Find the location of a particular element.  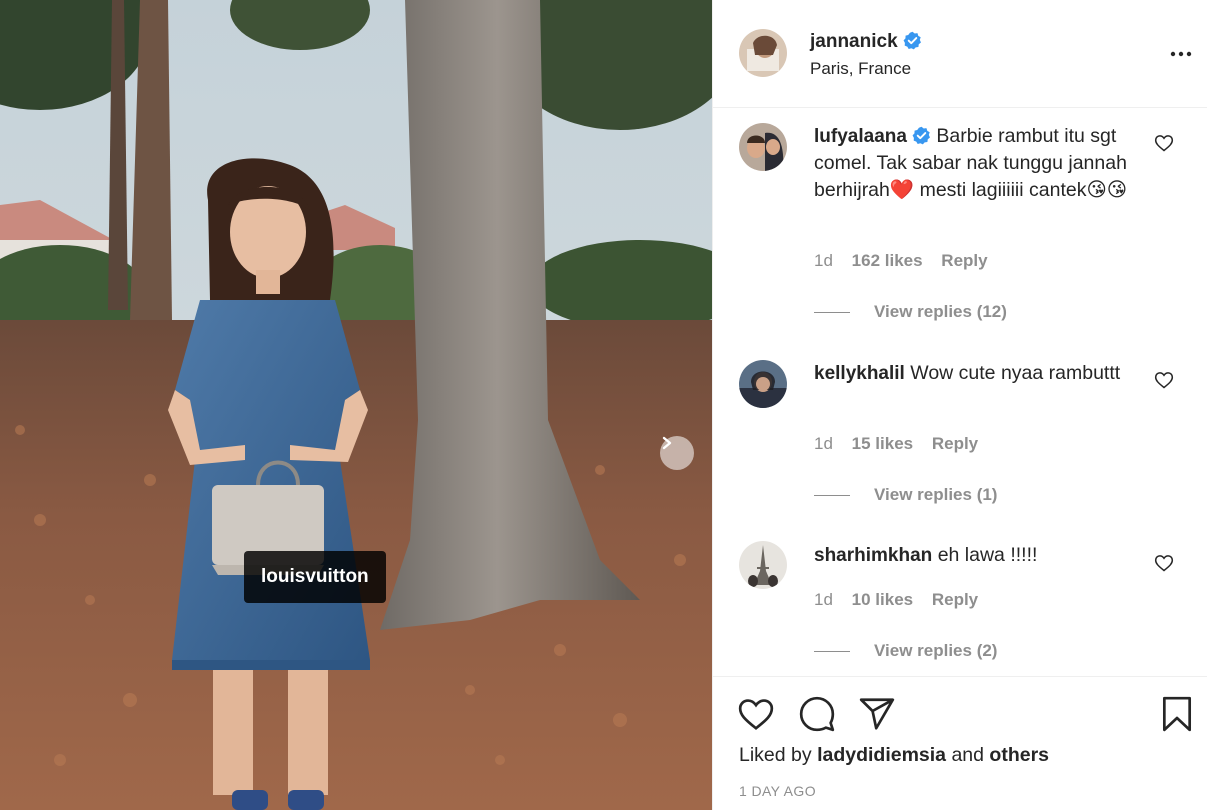

comment-meta: 1d 162 likes Reply is located at coordinates (908, 261).